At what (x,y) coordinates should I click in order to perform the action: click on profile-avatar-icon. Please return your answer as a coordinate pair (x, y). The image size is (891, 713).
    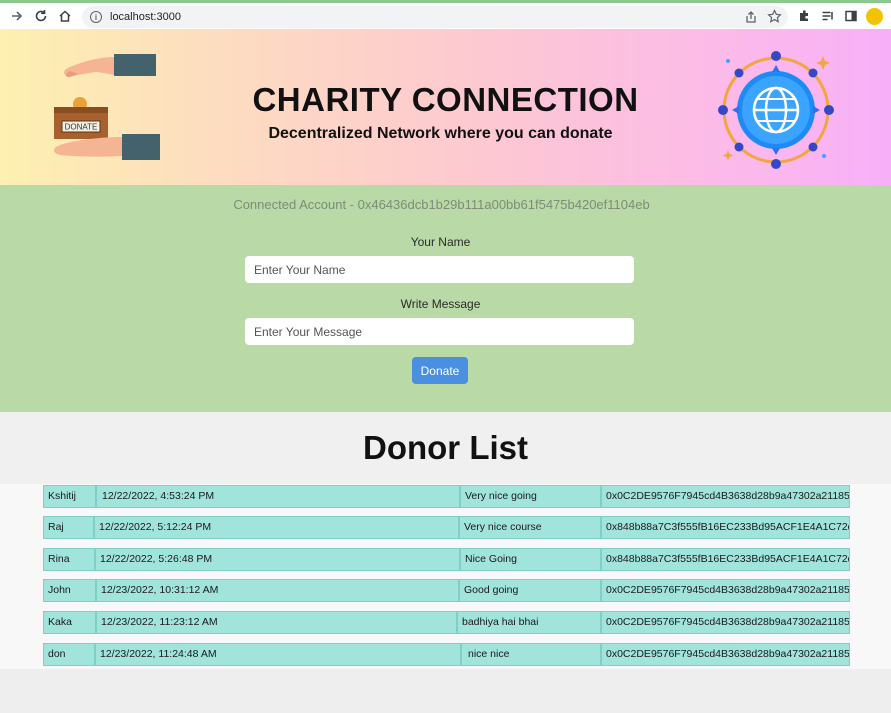
    Looking at the image, I should click on (874, 16).